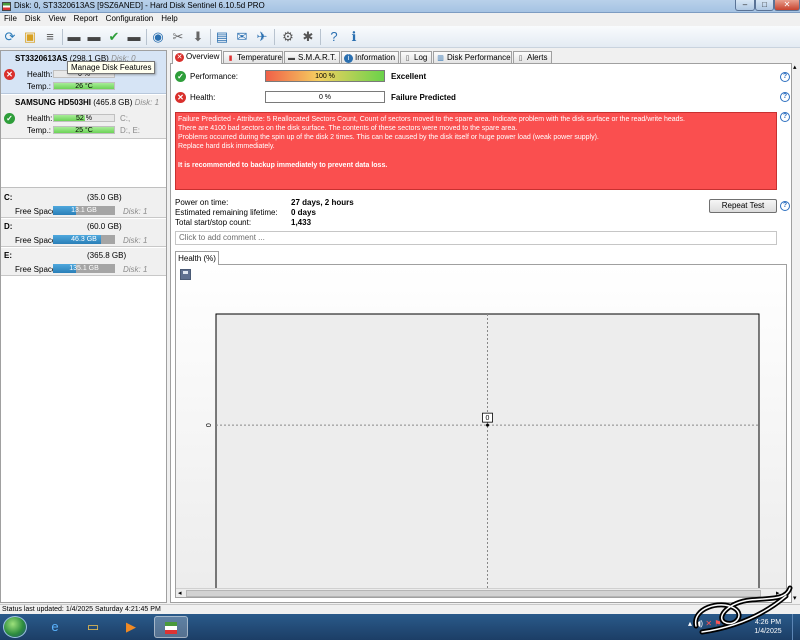  What do you see at coordinates (423, 97) in the screenshot?
I see `health-verdict: Failure Predicted` at bounding box center [423, 97].